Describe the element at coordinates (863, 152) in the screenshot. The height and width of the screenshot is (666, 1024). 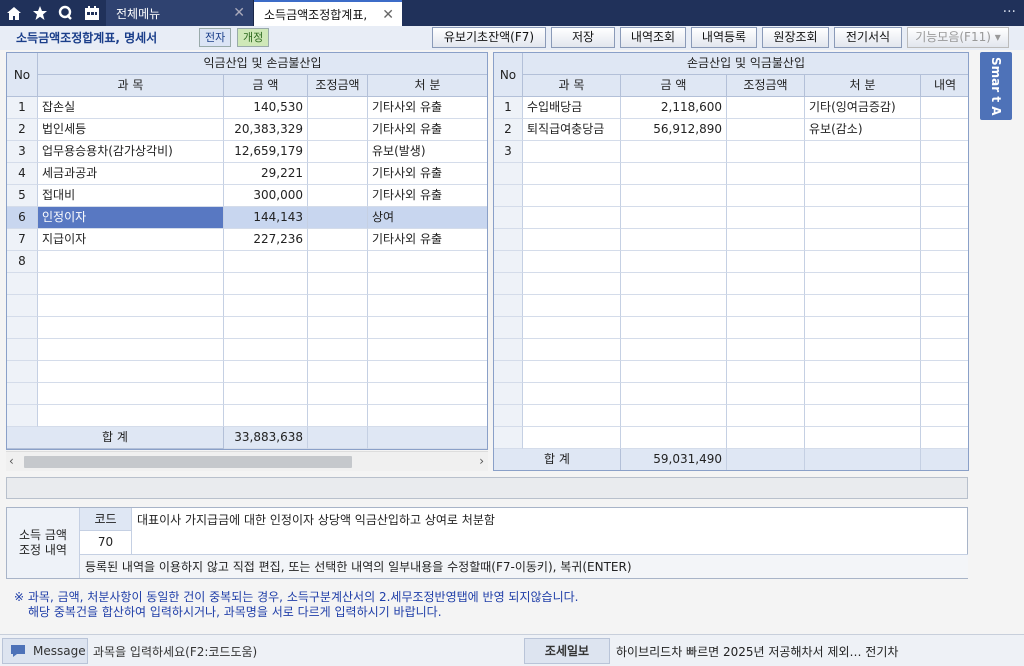
I see `row-disposition` at that location.